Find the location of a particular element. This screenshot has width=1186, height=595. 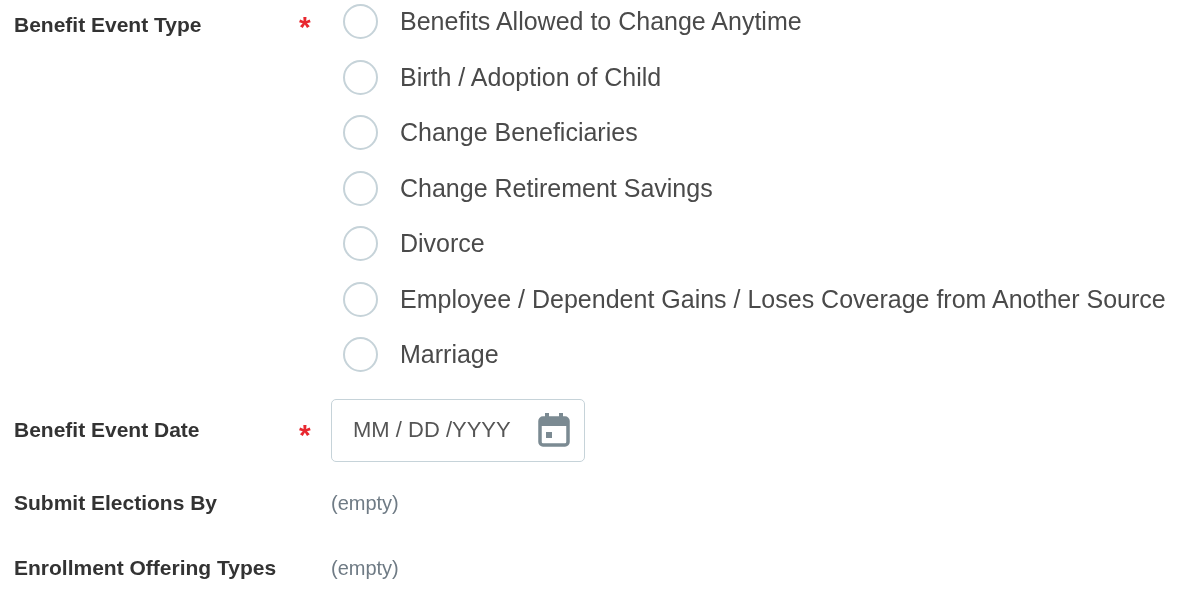

field-label: Benefit Event Date is located at coordinates (107, 430).